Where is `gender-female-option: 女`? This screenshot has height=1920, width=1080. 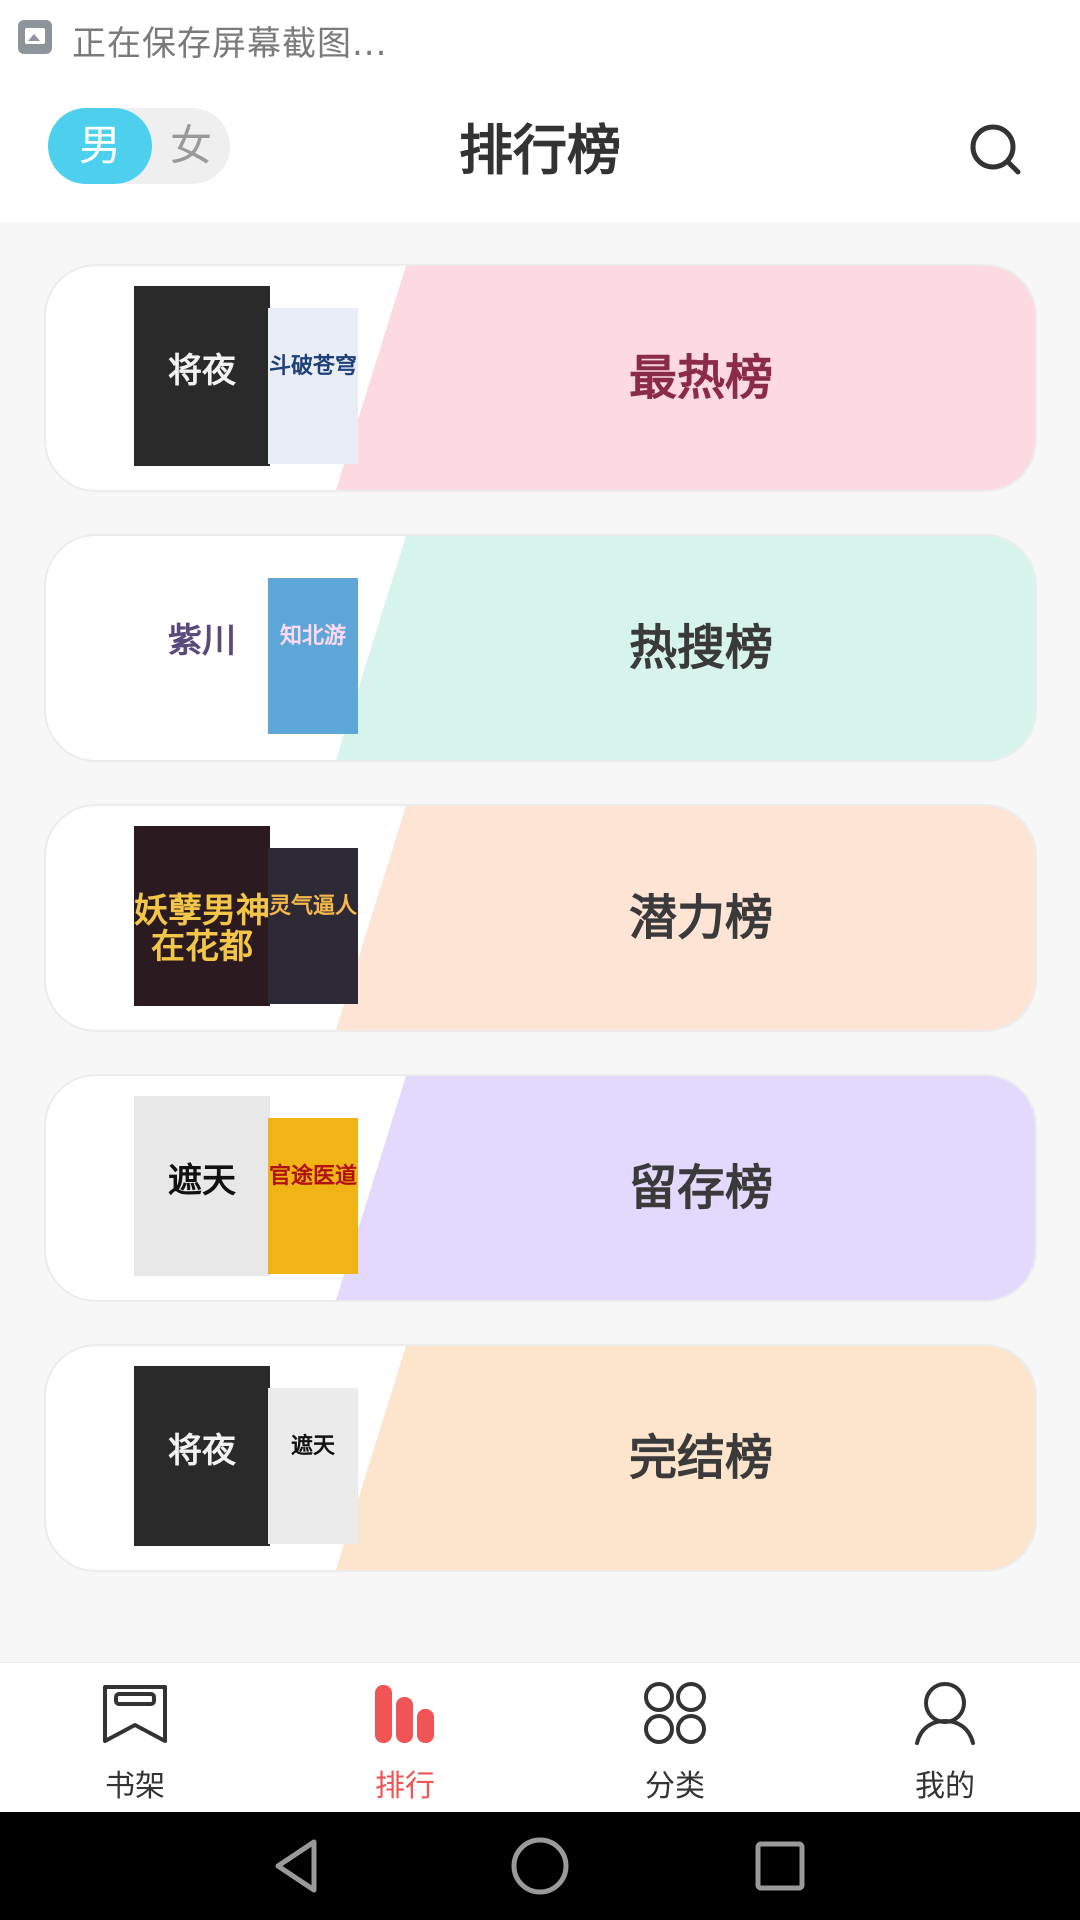
gender-female-option: 女 is located at coordinates (191, 146).